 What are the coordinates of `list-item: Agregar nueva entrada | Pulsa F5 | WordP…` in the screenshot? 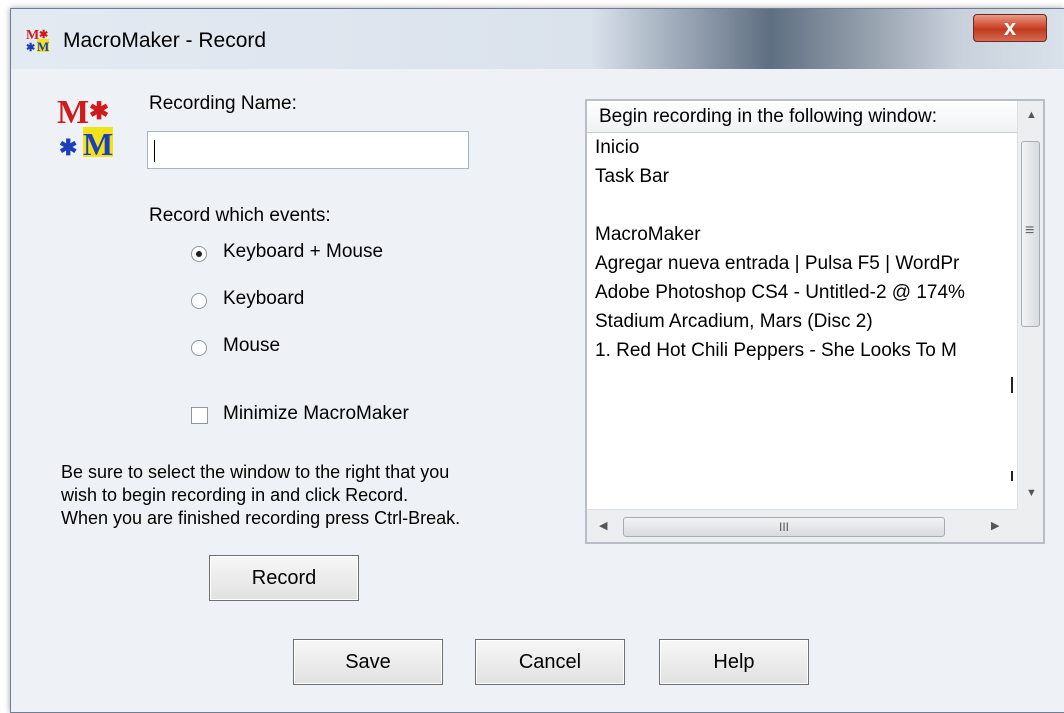 It's located at (802, 263).